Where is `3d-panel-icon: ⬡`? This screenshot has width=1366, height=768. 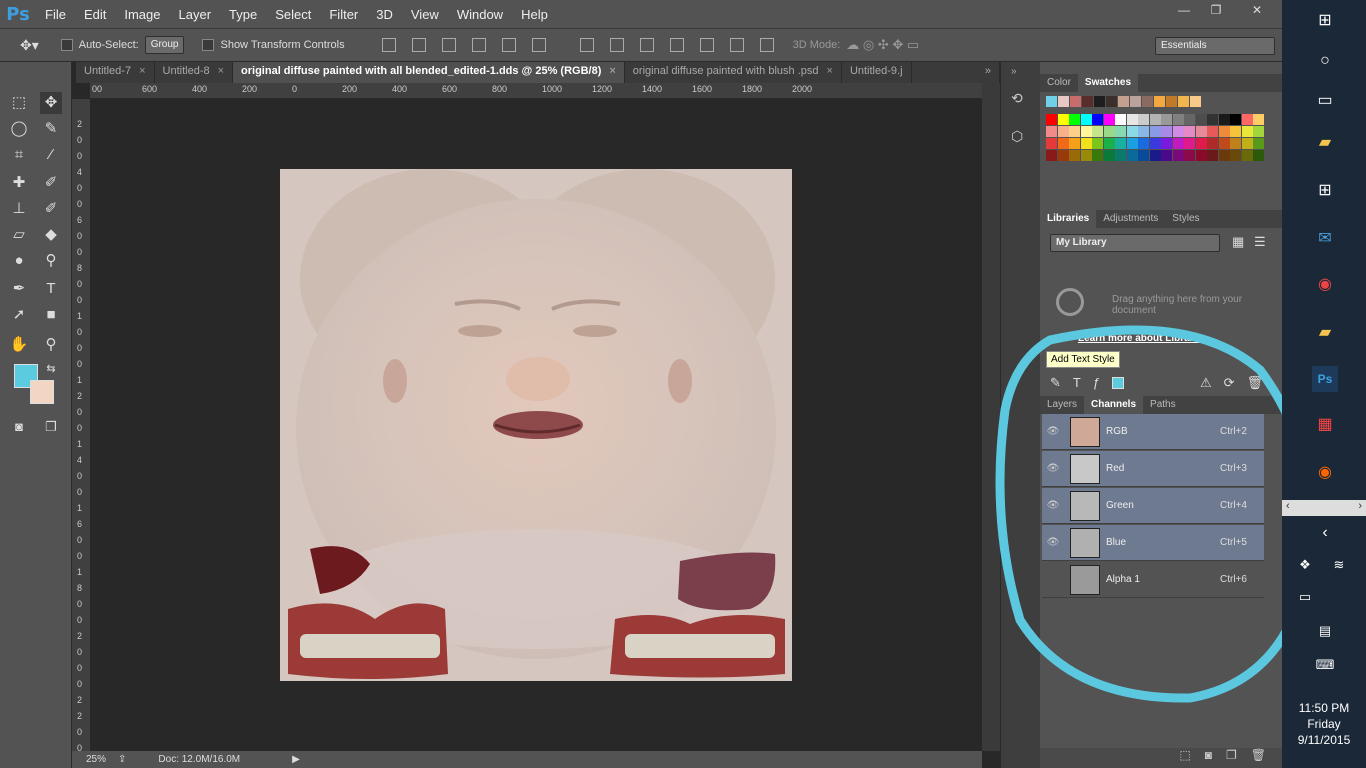
3d-panel-icon: ⬡ is located at coordinates (1017, 136).